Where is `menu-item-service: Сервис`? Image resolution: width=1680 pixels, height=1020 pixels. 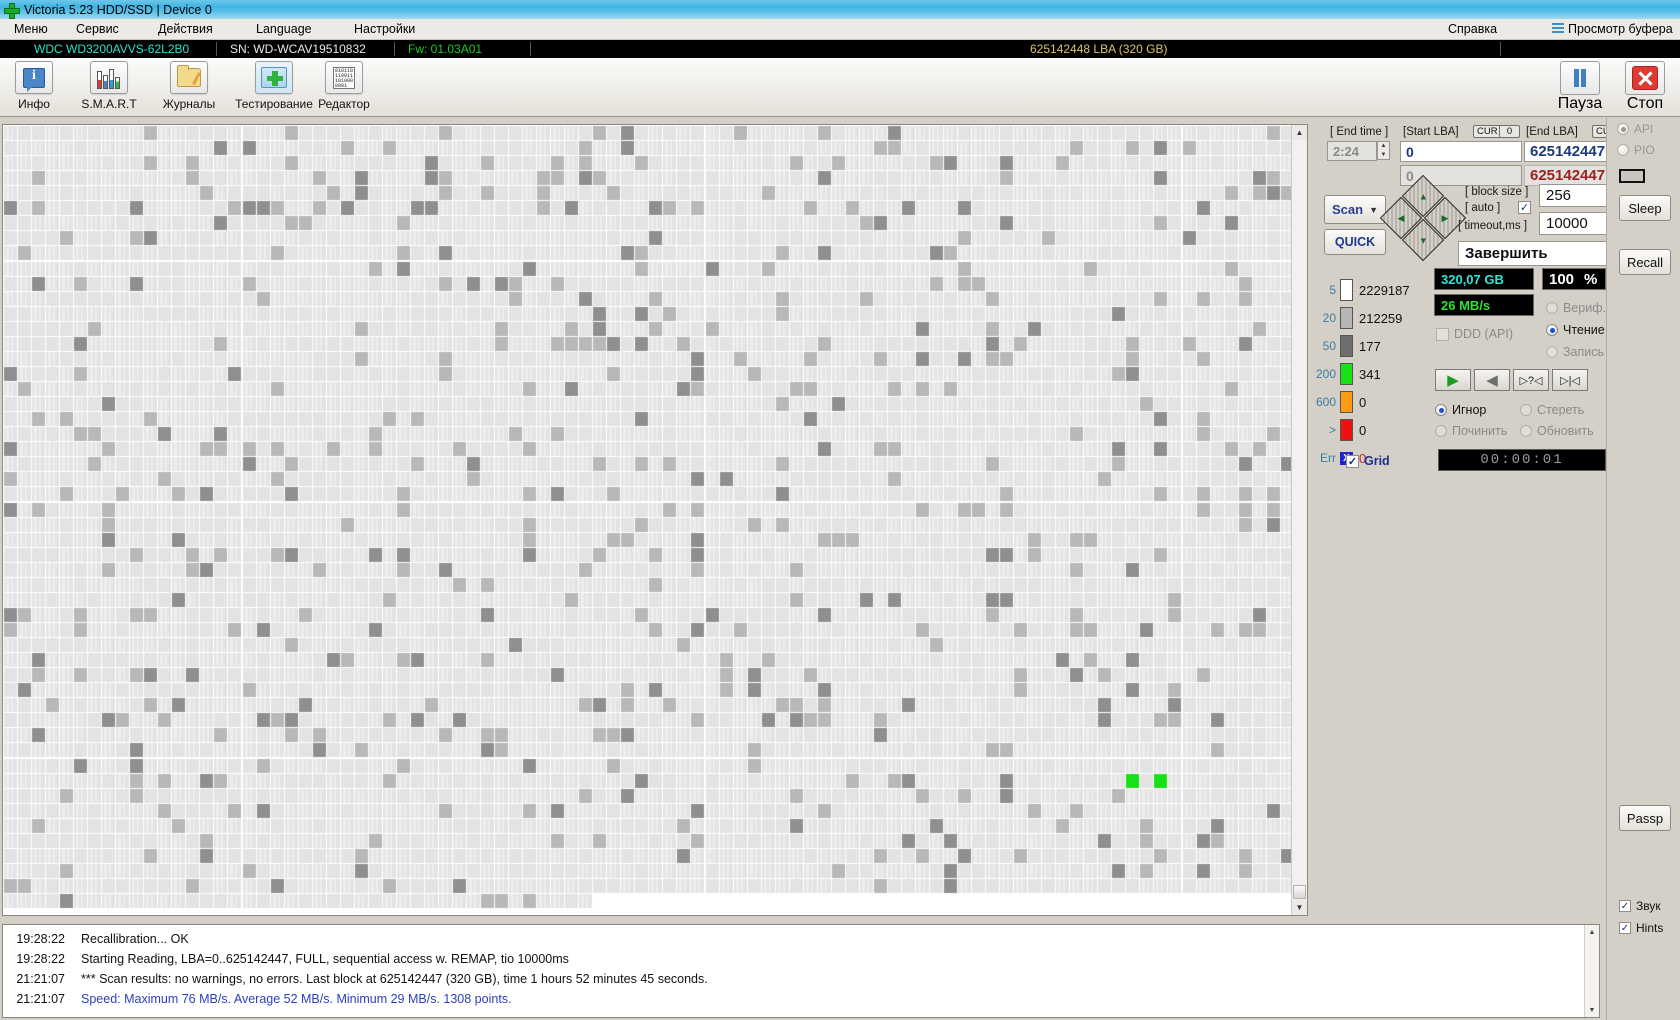 menu-item-service: Сервис is located at coordinates (97, 29).